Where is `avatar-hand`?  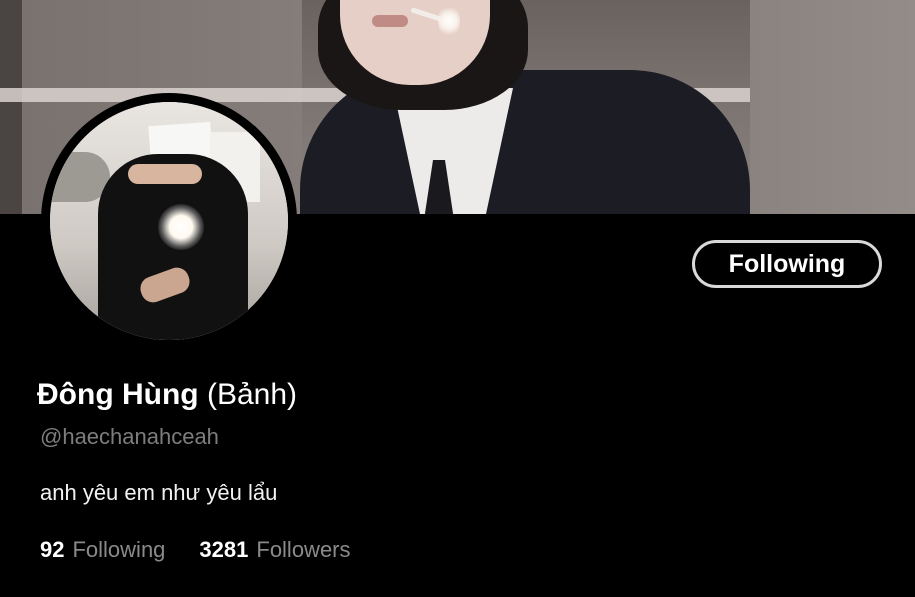
avatar-hand is located at coordinates (165, 174).